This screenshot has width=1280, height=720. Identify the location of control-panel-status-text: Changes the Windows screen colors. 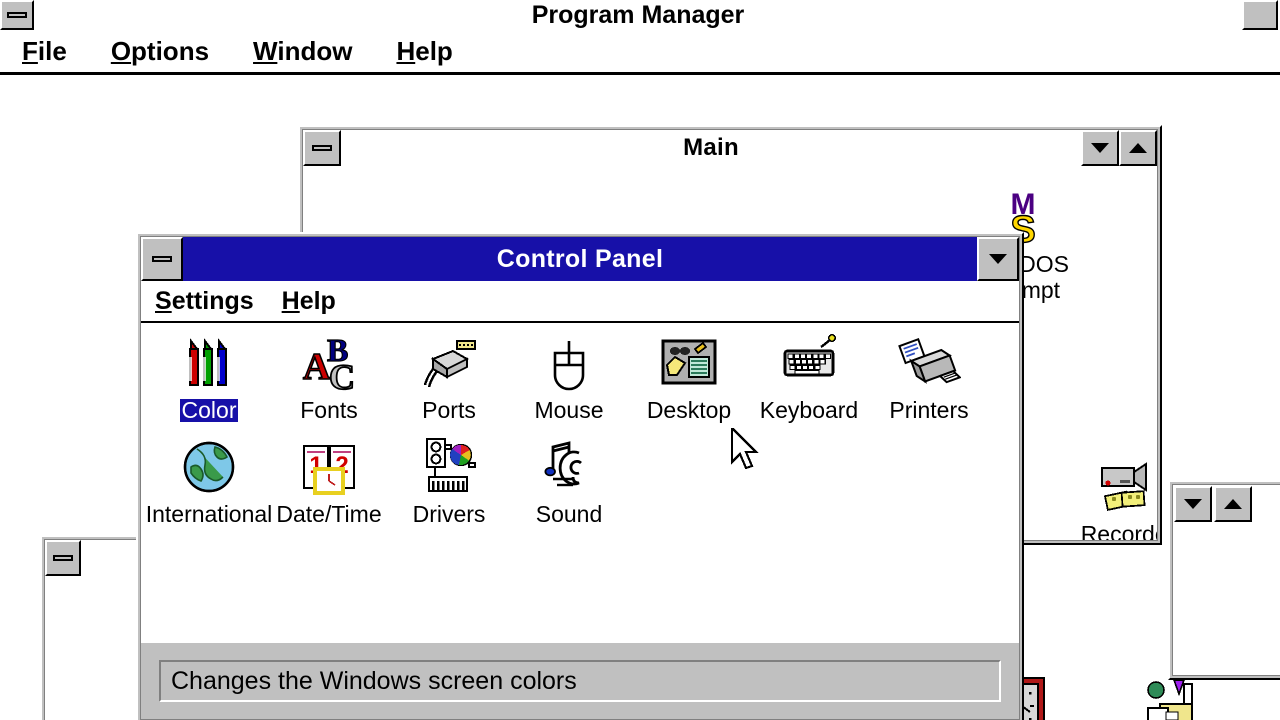
(580, 681).